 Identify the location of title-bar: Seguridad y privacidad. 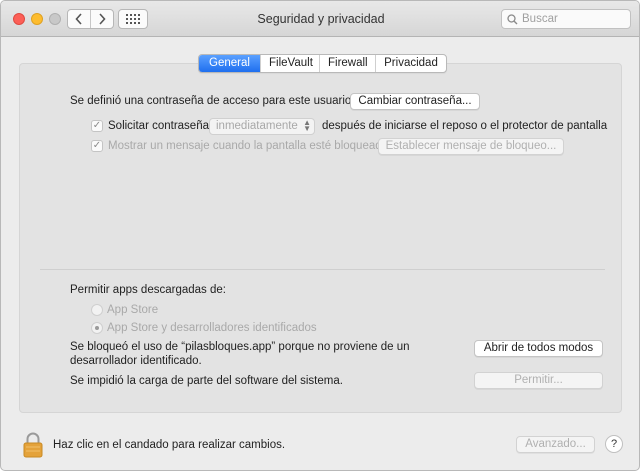
(320, 19).